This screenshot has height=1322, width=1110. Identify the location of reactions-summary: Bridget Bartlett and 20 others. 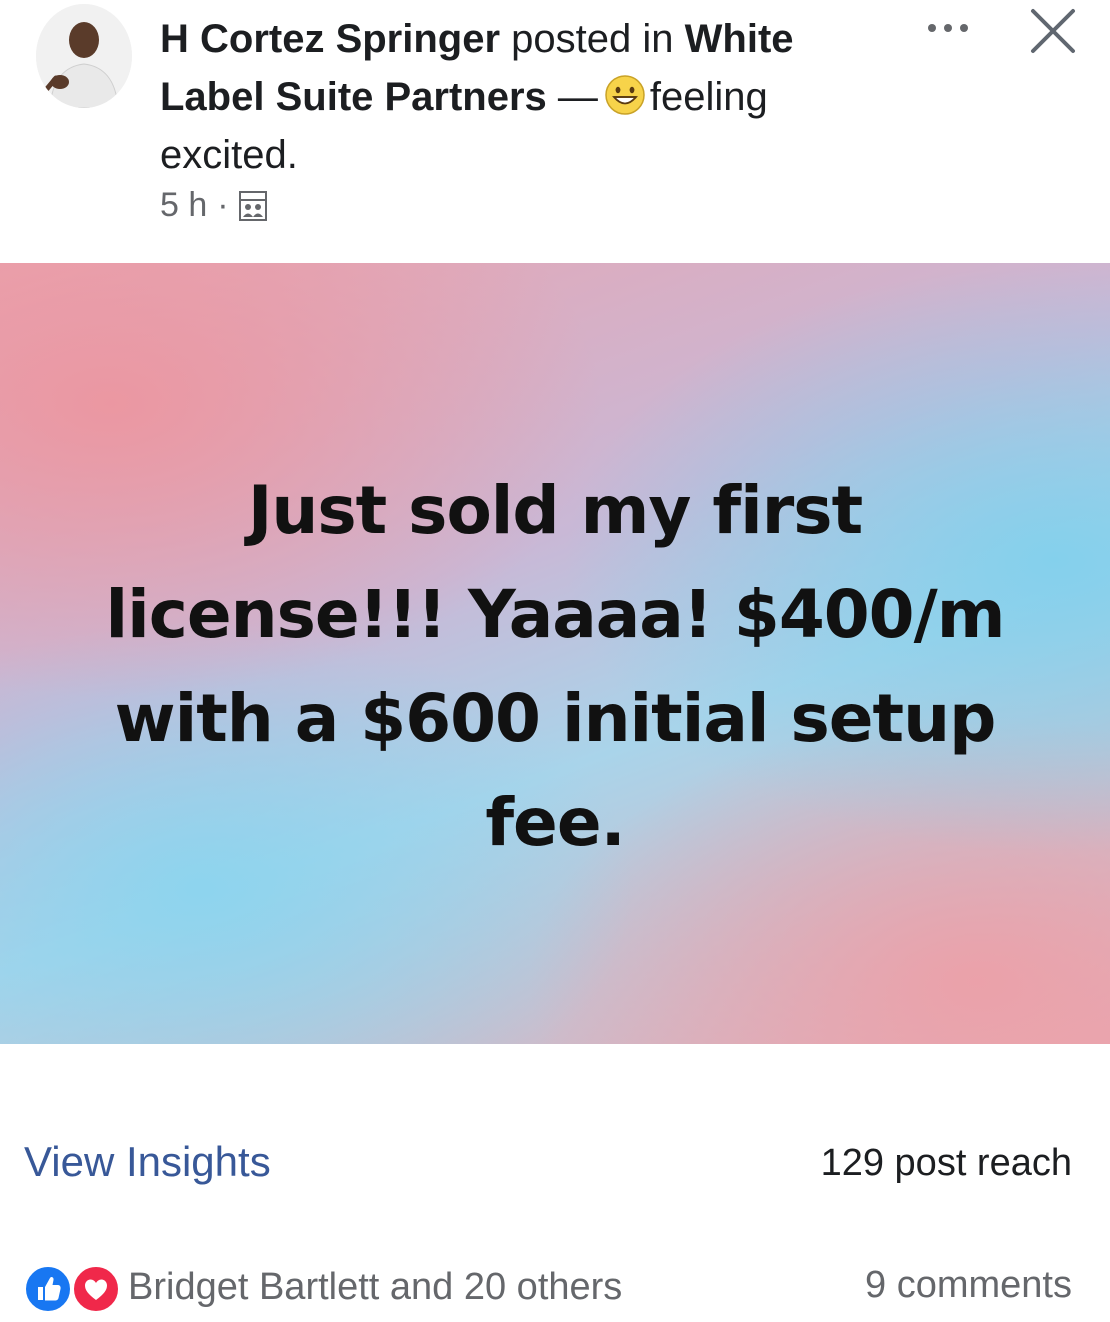
(323, 1287).